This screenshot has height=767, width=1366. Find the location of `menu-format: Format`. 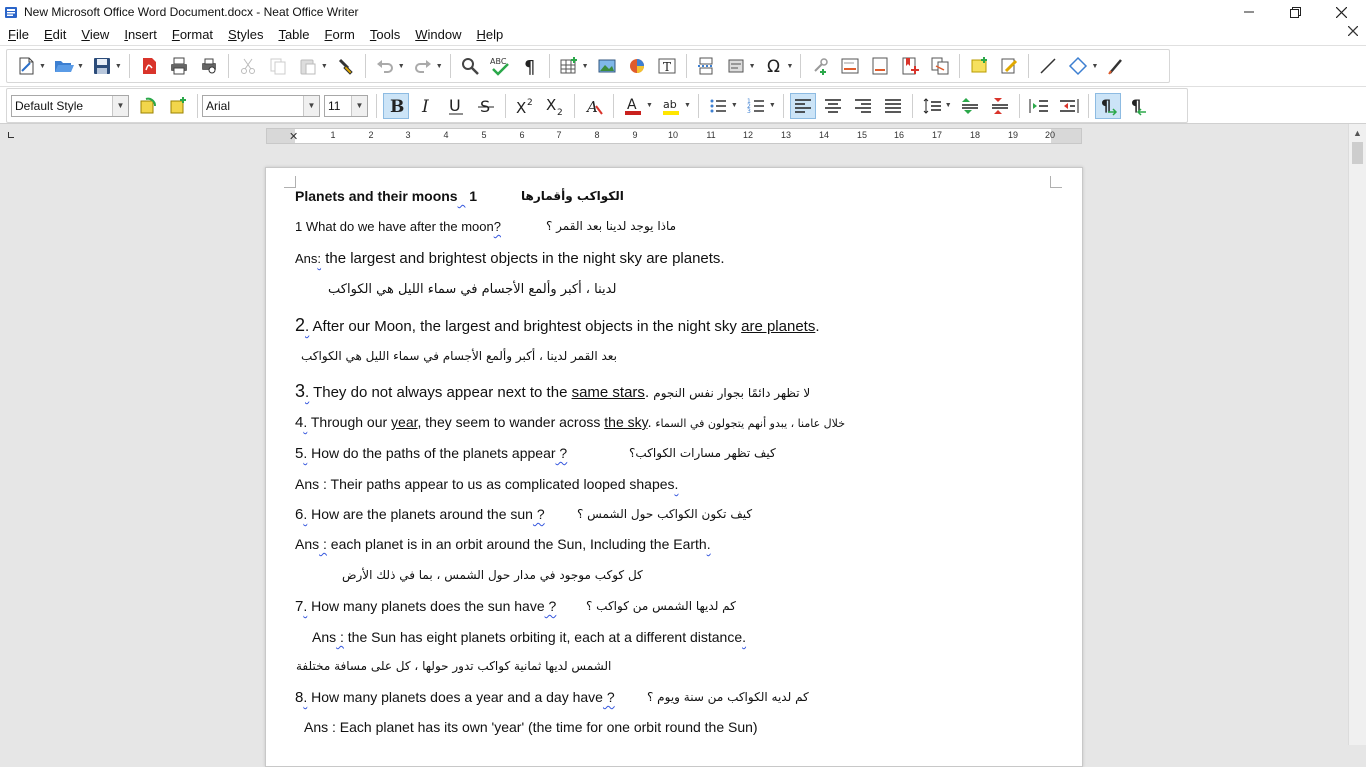

menu-format: Format is located at coordinates (192, 34).